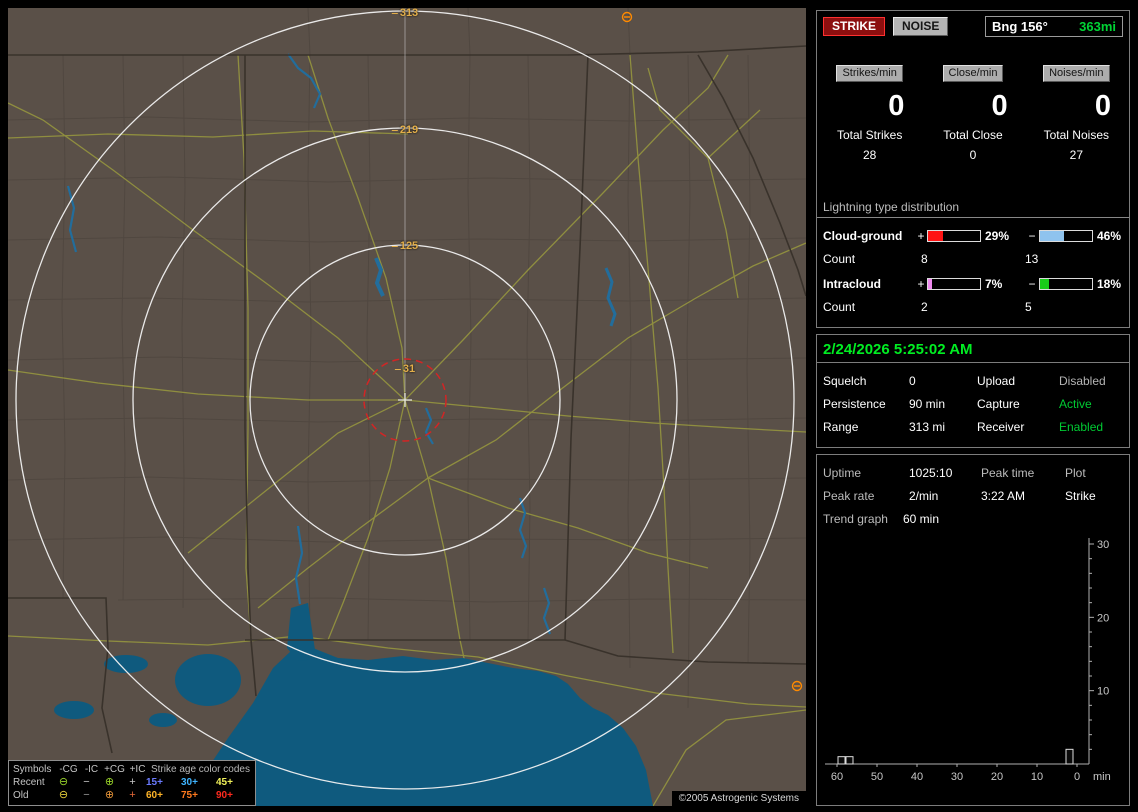 This screenshot has height=812, width=1138. I want to click on legend-symbols-header: Symbols, so click(32, 769).